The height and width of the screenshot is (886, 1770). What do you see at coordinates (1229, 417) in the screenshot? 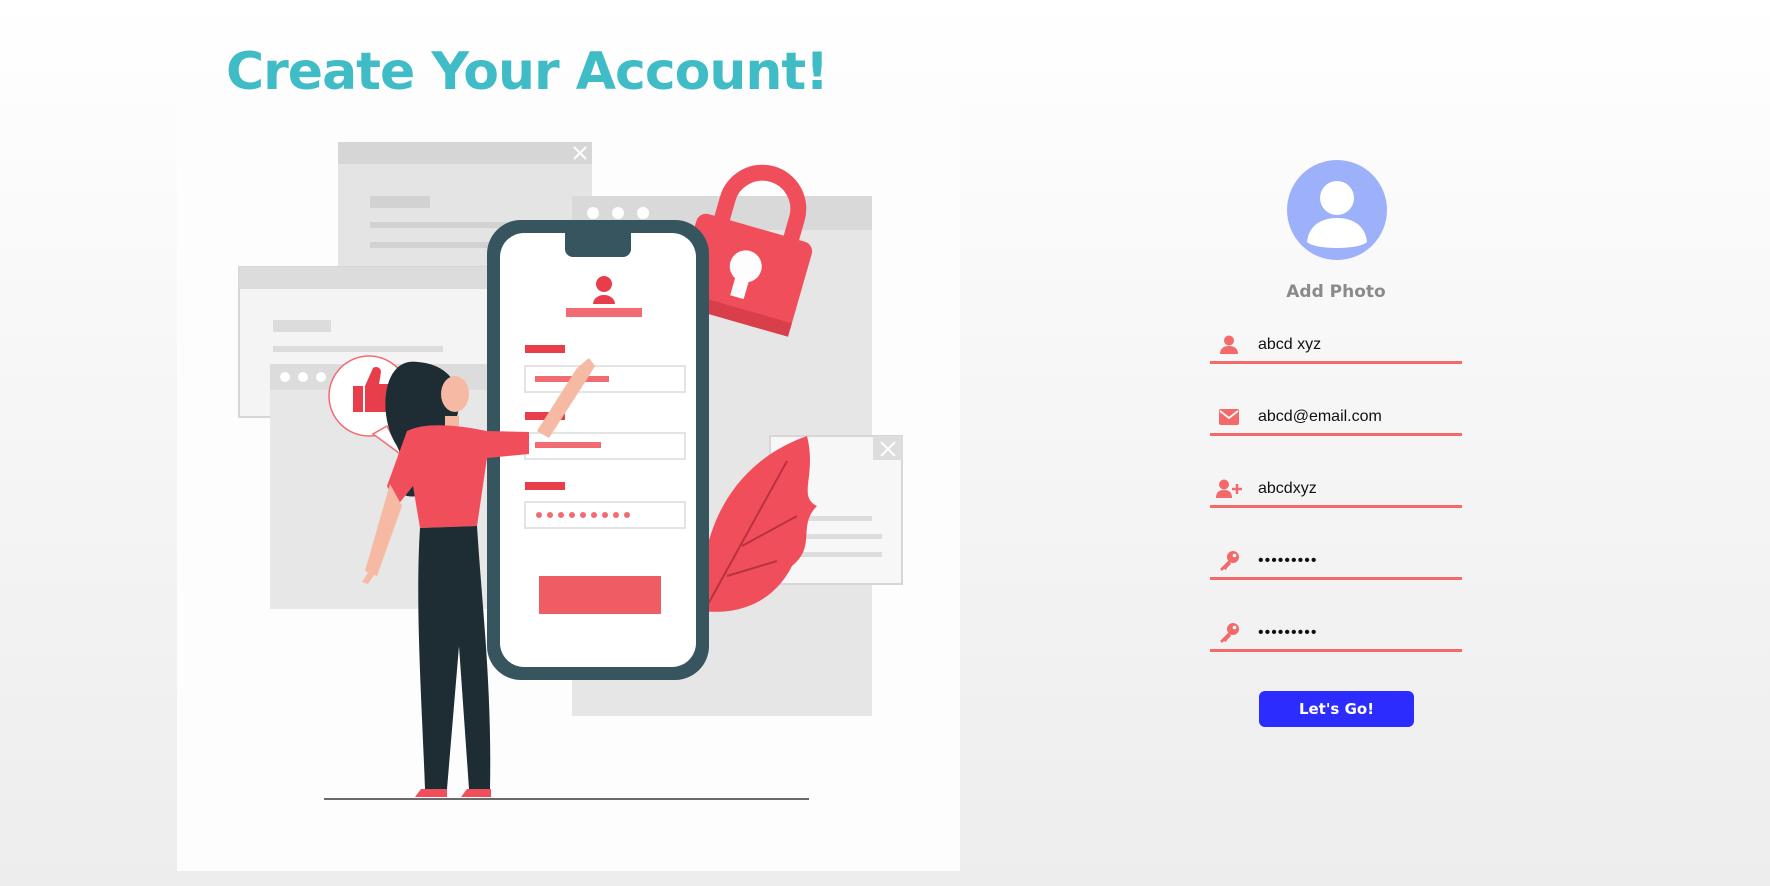
I see `envelope-icon` at bounding box center [1229, 417].